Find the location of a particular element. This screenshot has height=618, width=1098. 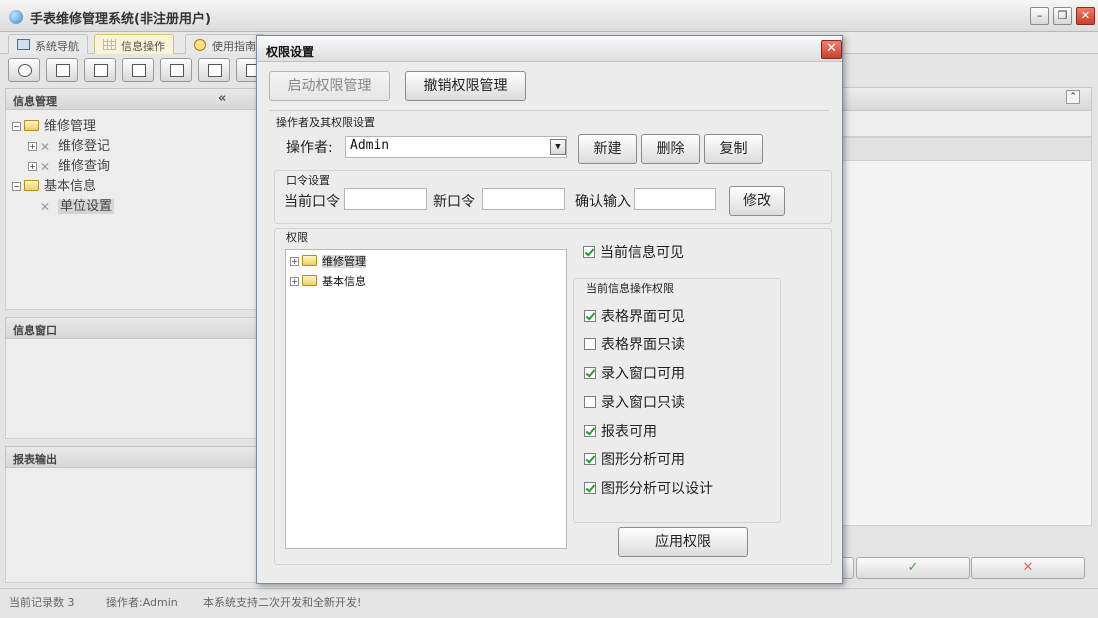

current-info-visible-checkbox: 当前信息可见 is located at coordinates (633, 252).